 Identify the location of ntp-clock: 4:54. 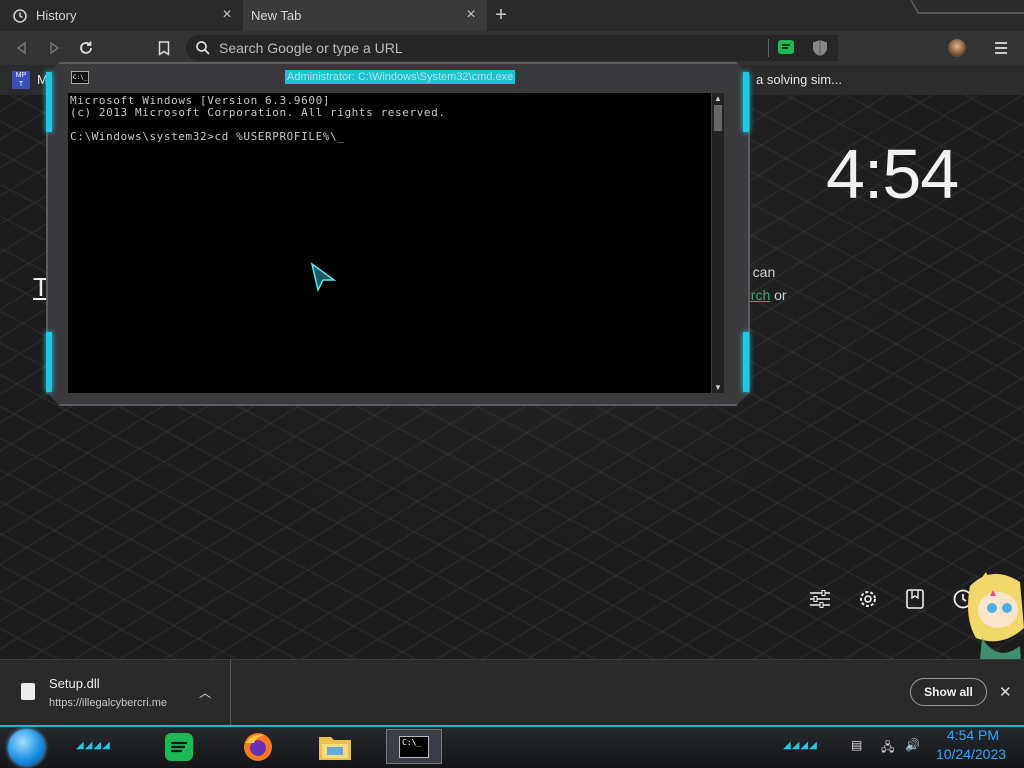
(892, 174).